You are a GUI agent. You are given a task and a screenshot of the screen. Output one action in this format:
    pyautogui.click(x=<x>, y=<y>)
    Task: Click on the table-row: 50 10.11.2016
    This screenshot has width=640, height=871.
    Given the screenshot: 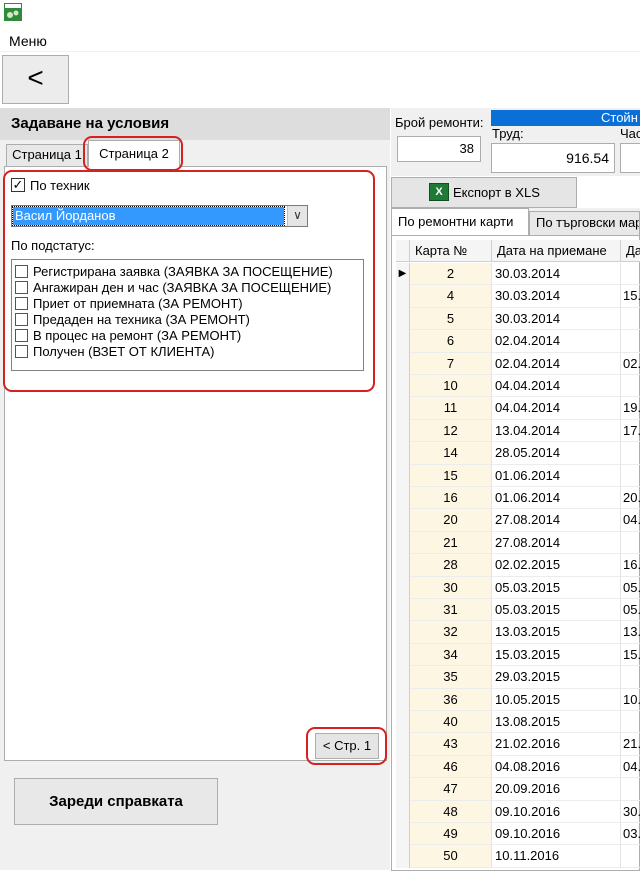 What is the action you would take?
    pyautogui.click(x=518, y=856)
    